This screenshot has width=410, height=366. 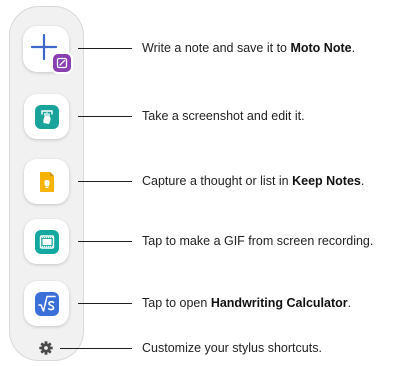 I want to click on callout-text: Capture a thought or list in, so click(x=217, y=181).